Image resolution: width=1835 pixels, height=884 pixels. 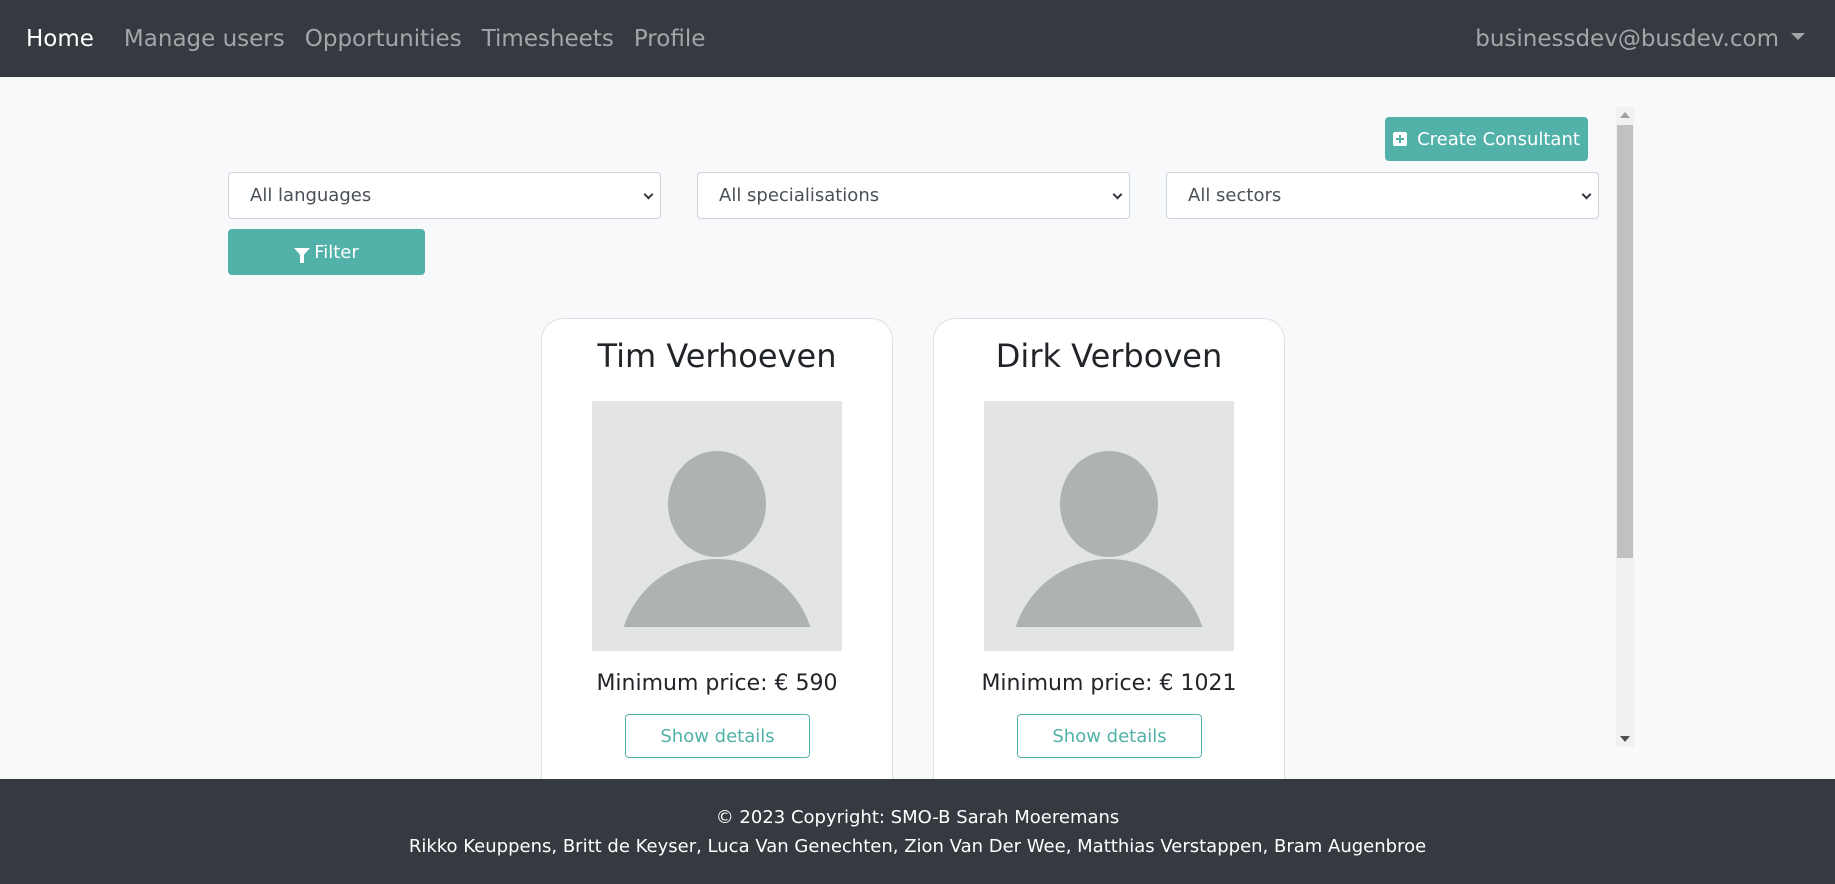 I want to click on nav-timesheets: Timesheets, so click(x=548, y=39).